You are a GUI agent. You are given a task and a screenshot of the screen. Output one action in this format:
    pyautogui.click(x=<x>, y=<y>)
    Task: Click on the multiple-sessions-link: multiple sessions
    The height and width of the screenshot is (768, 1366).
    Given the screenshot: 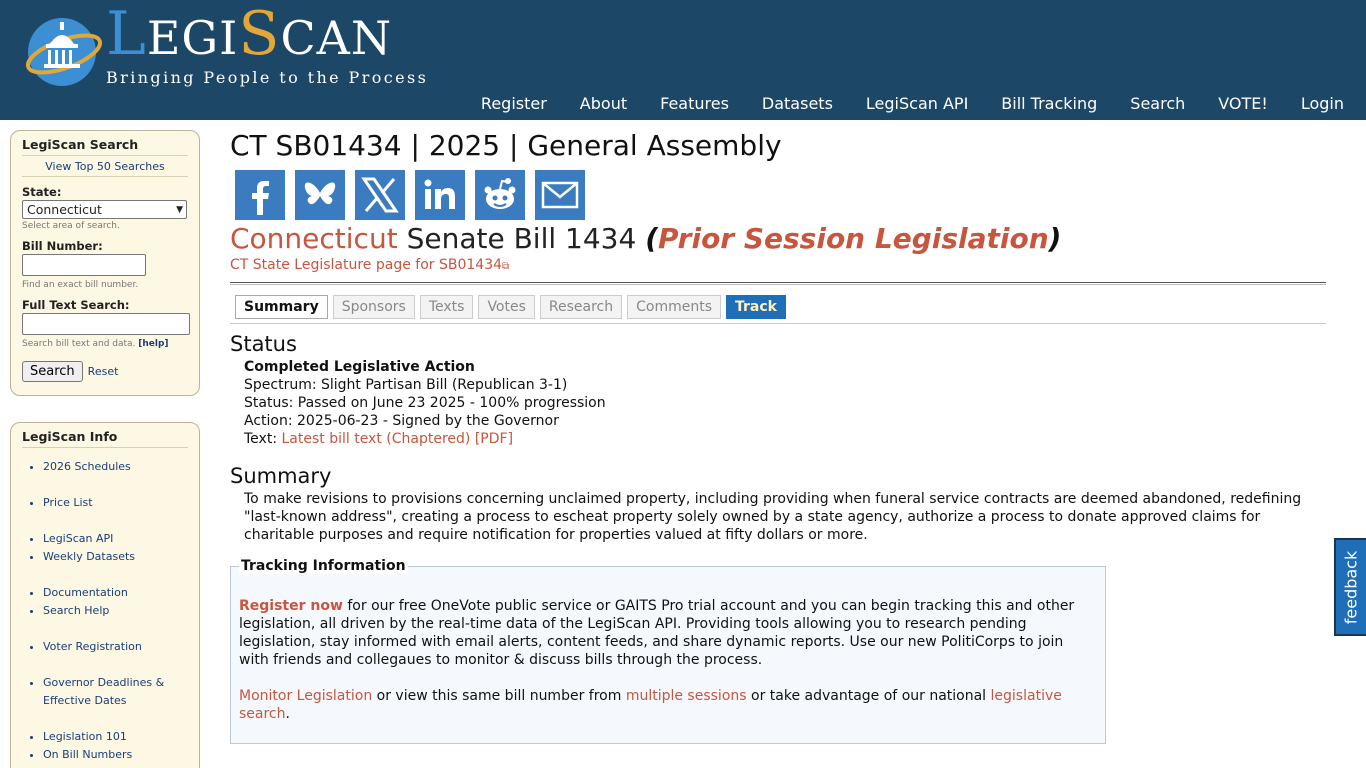 What is the action you would take?
    pyautogui.click(x=686, y=696)
    